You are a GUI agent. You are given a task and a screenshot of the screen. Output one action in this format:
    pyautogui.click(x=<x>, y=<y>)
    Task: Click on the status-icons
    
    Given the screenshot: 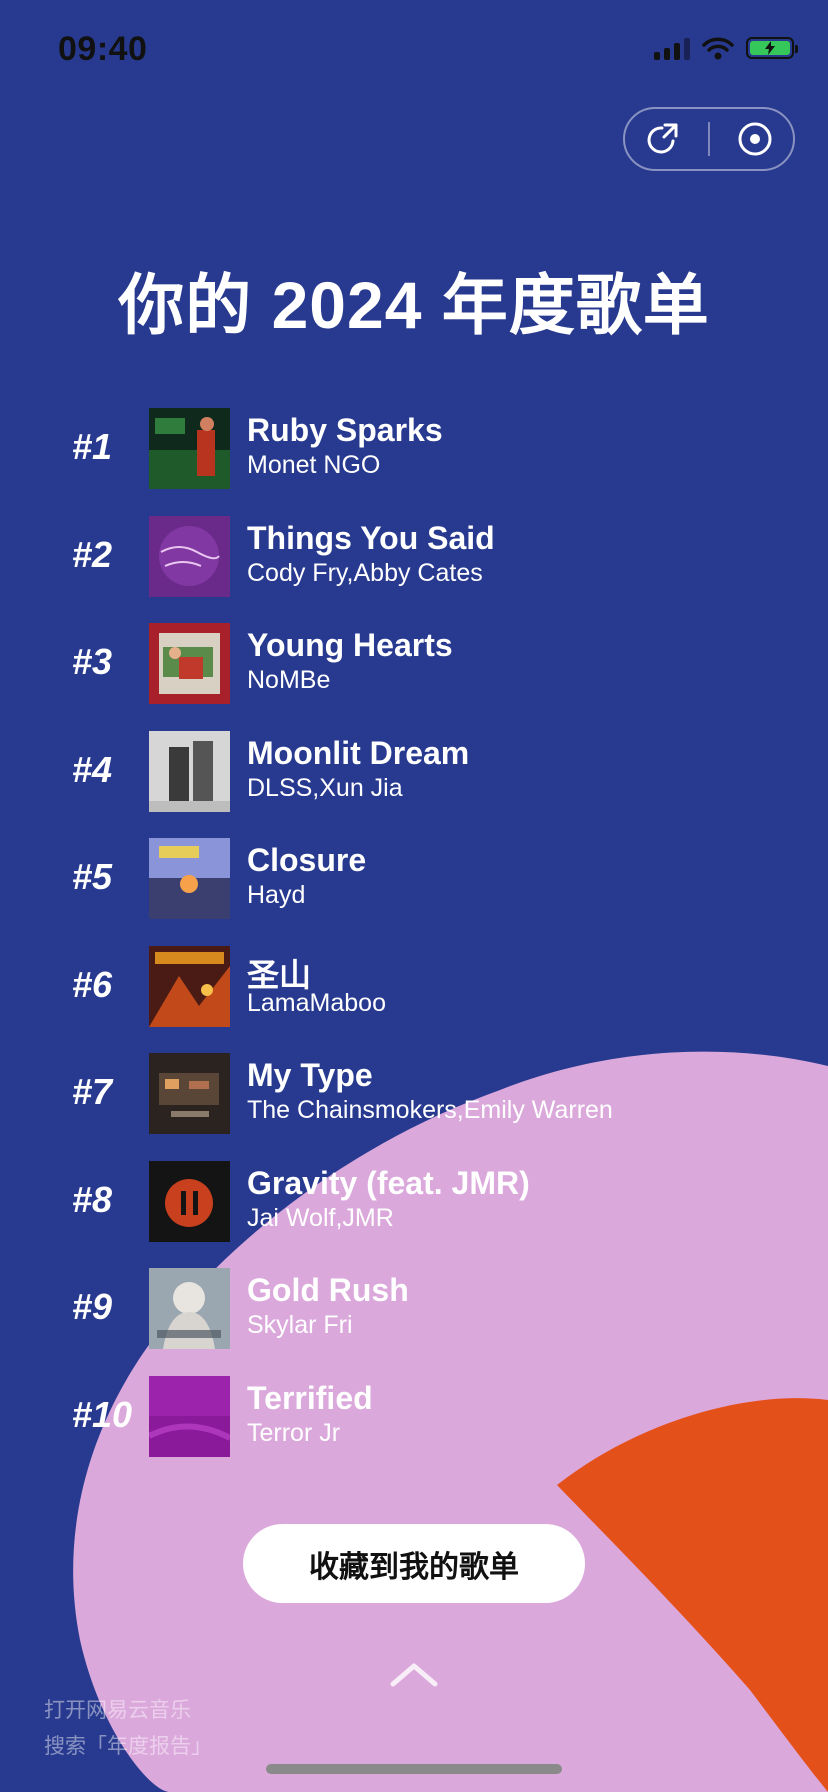 What is the action you would take?
    pyautogui.click(x=726, y=48)
    